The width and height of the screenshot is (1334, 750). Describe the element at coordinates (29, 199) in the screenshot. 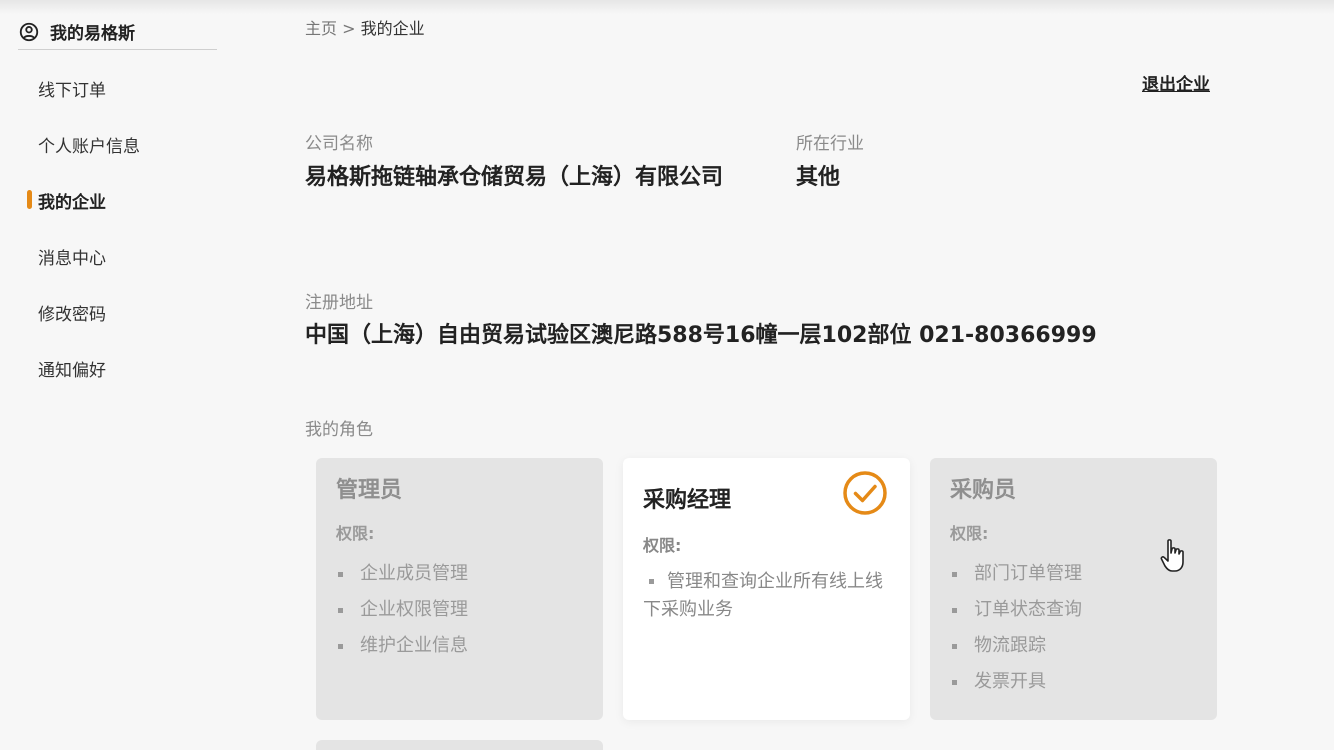

I see `active-marker` at that location.